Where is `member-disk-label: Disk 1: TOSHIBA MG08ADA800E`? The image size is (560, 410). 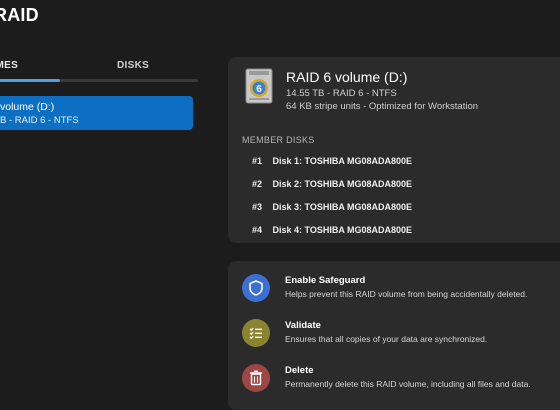
member-disk-label: Disk 1: TOSHIBA MG08ADA800E is located at coordinates (342, 161).